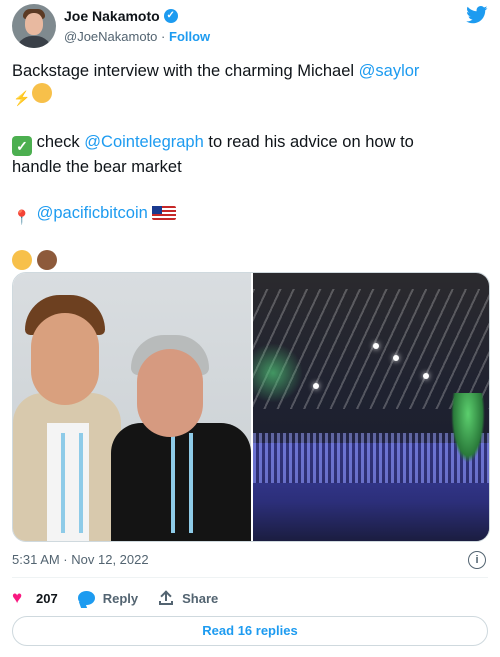 Image resolution: width=500 pixels, height=657 pixels. I want to click on verified-badge-icon: ✓, so click(170, 16).